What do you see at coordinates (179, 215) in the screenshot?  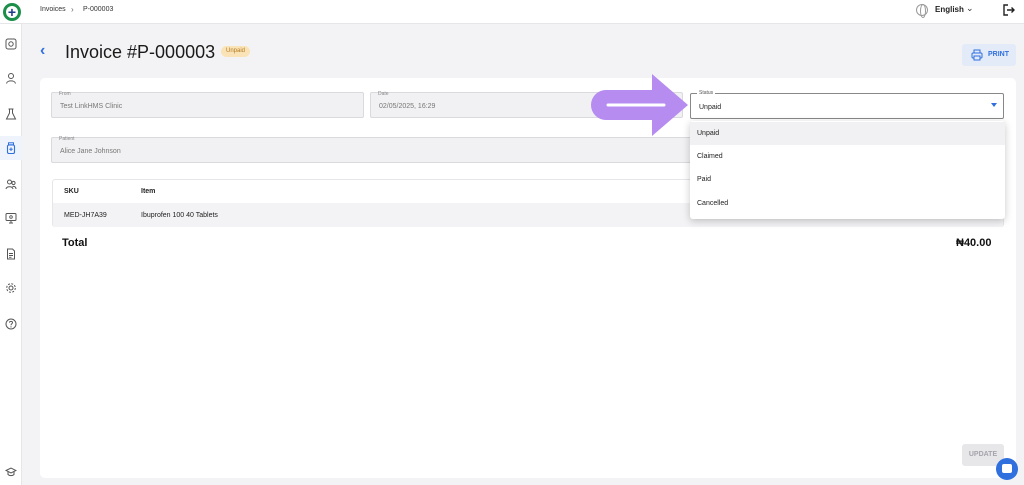 I see `row-item: Ibuprofen 100 40 Tablets` at bounding box center [179, 215].